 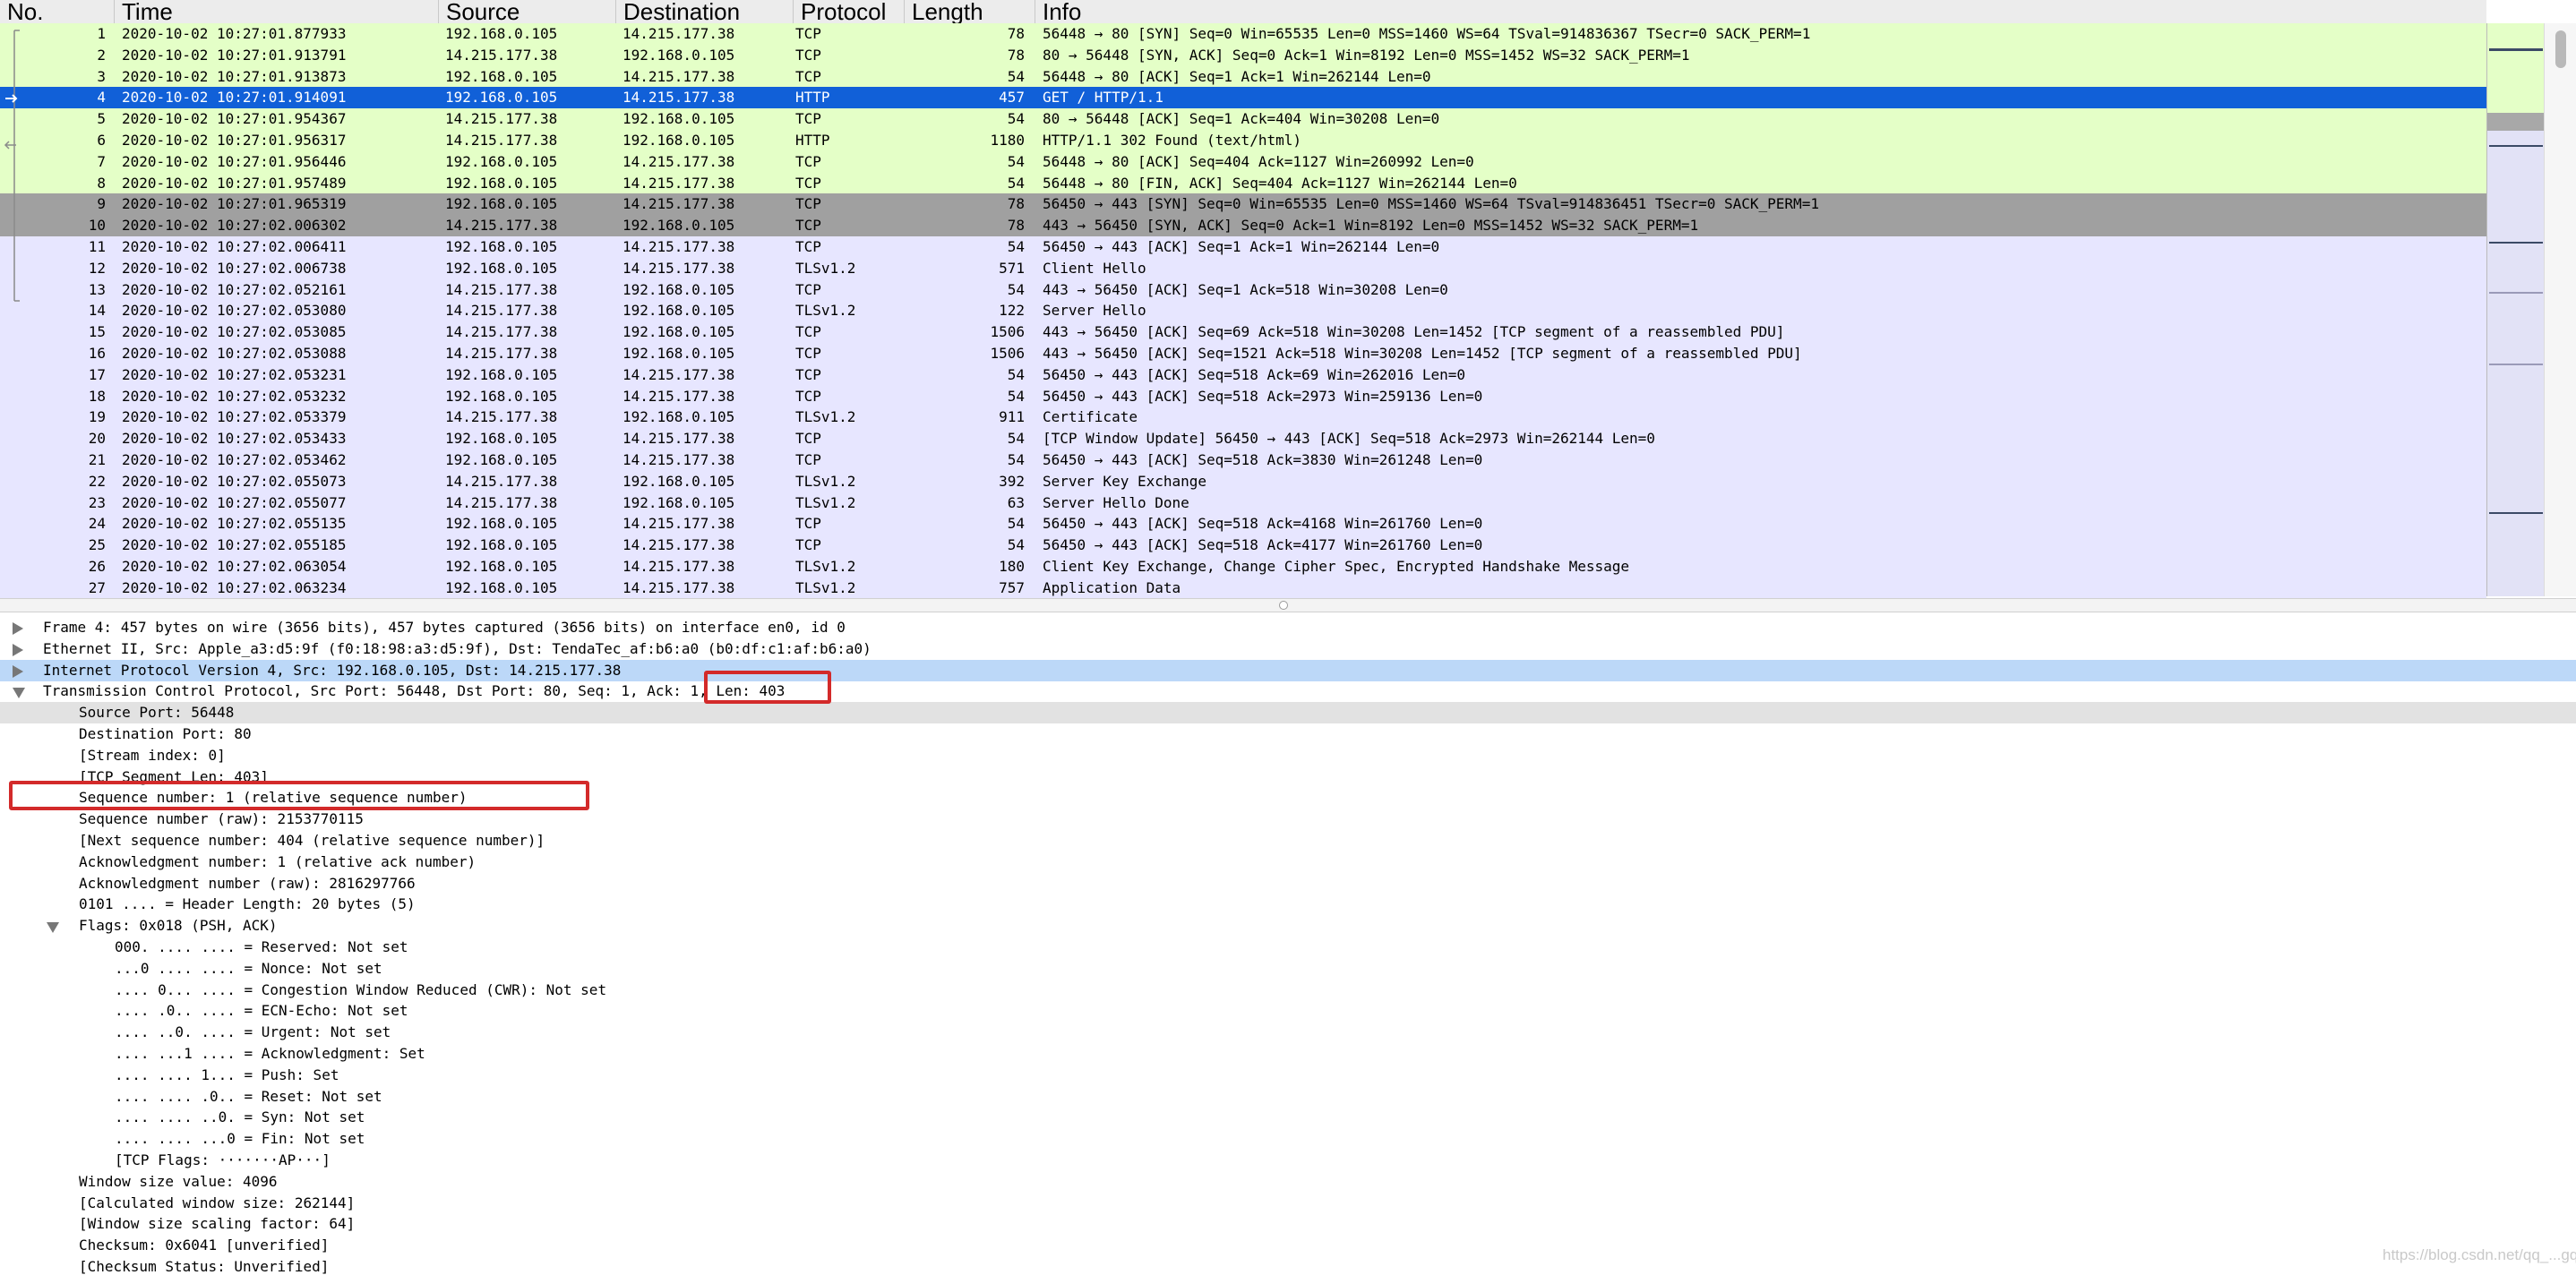 I want to click on packet-time: 2020-10-02 10:27:01.954367, so click(x=234, y=119).